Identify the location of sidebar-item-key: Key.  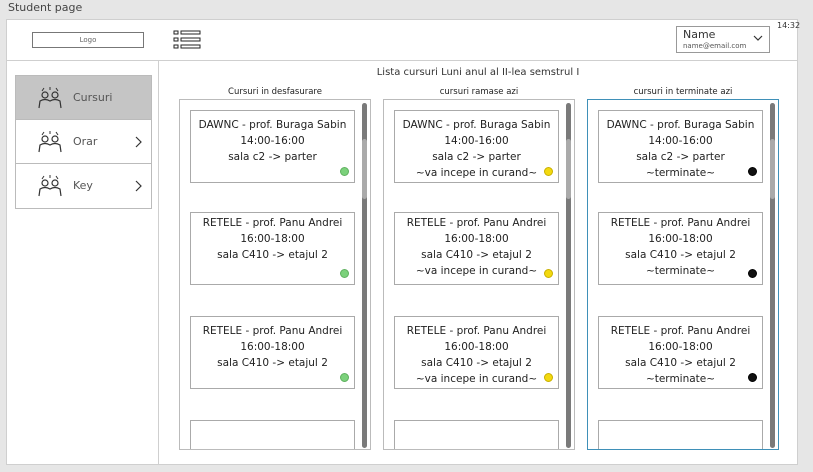
(83, 186).